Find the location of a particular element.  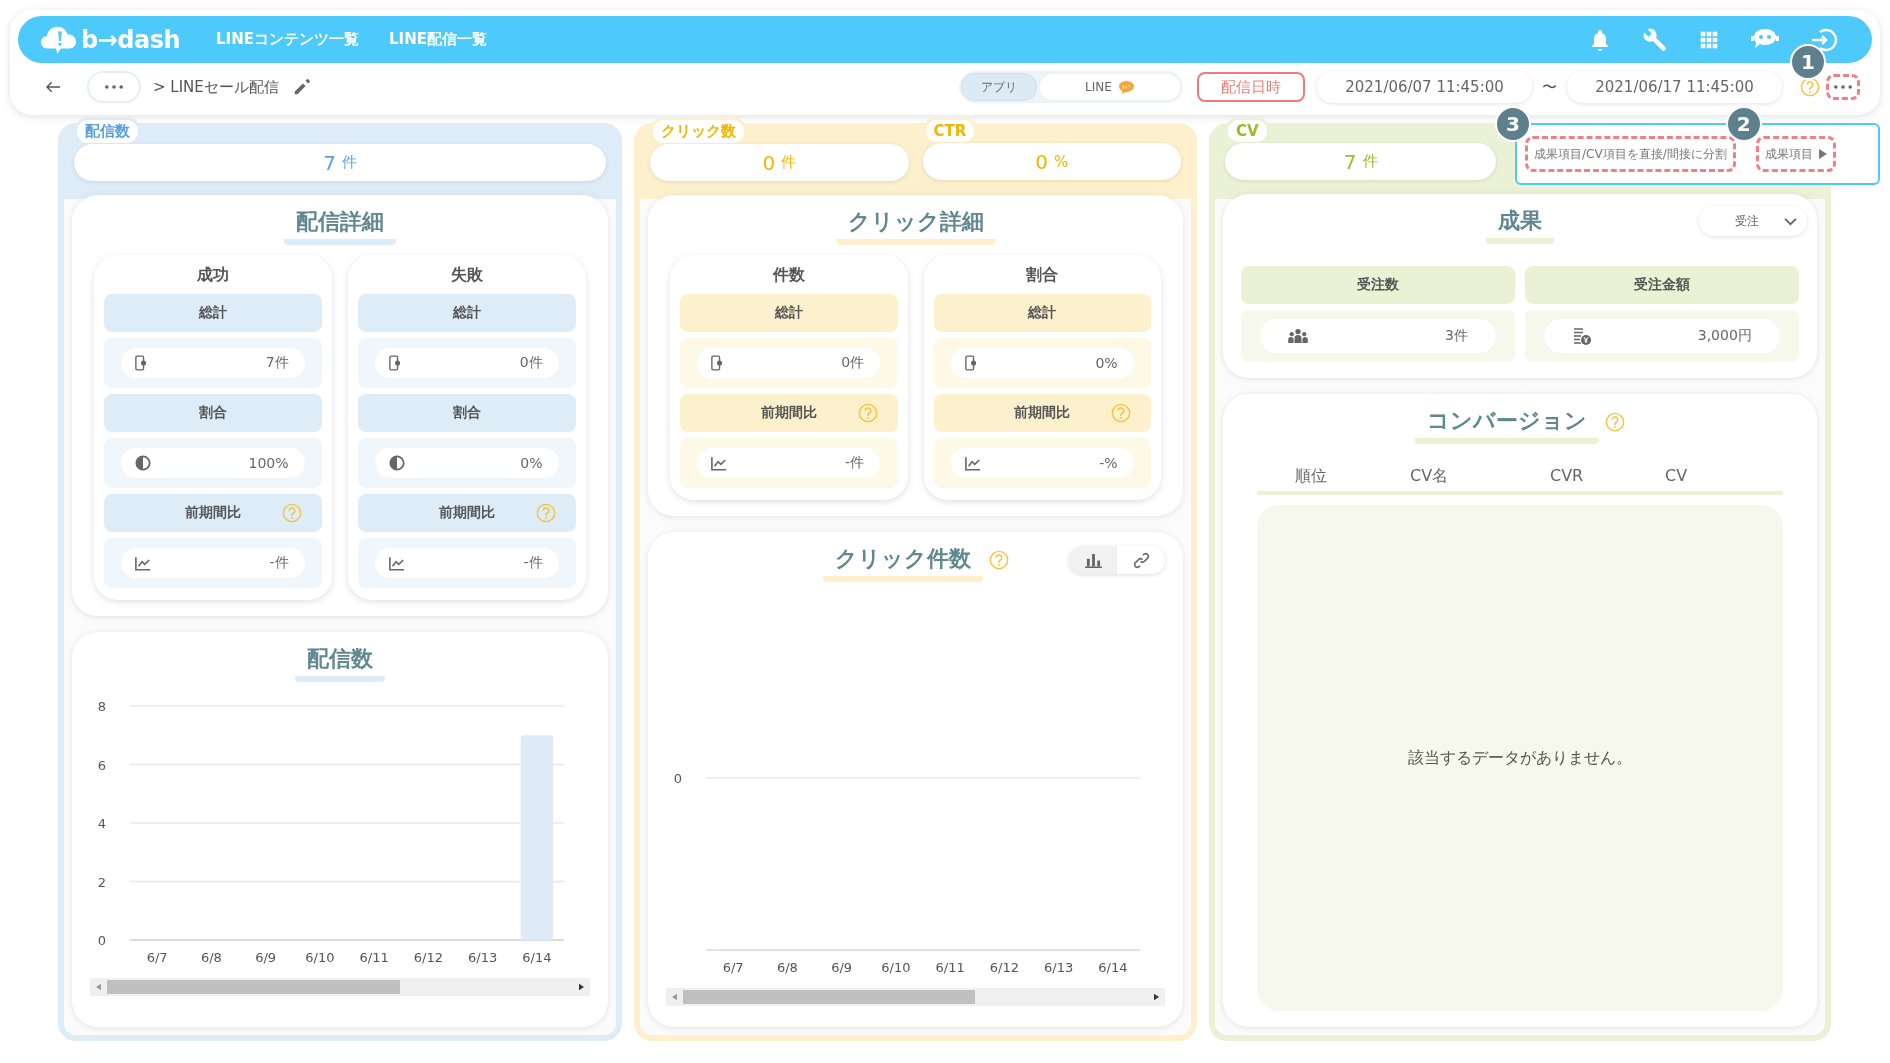

axis-tick-label: 8 is located at coordinates (101, 706).